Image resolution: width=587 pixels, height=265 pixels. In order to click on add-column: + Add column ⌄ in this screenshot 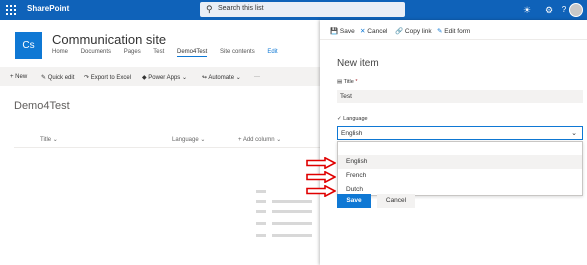, I will do `click(259, 139)`.